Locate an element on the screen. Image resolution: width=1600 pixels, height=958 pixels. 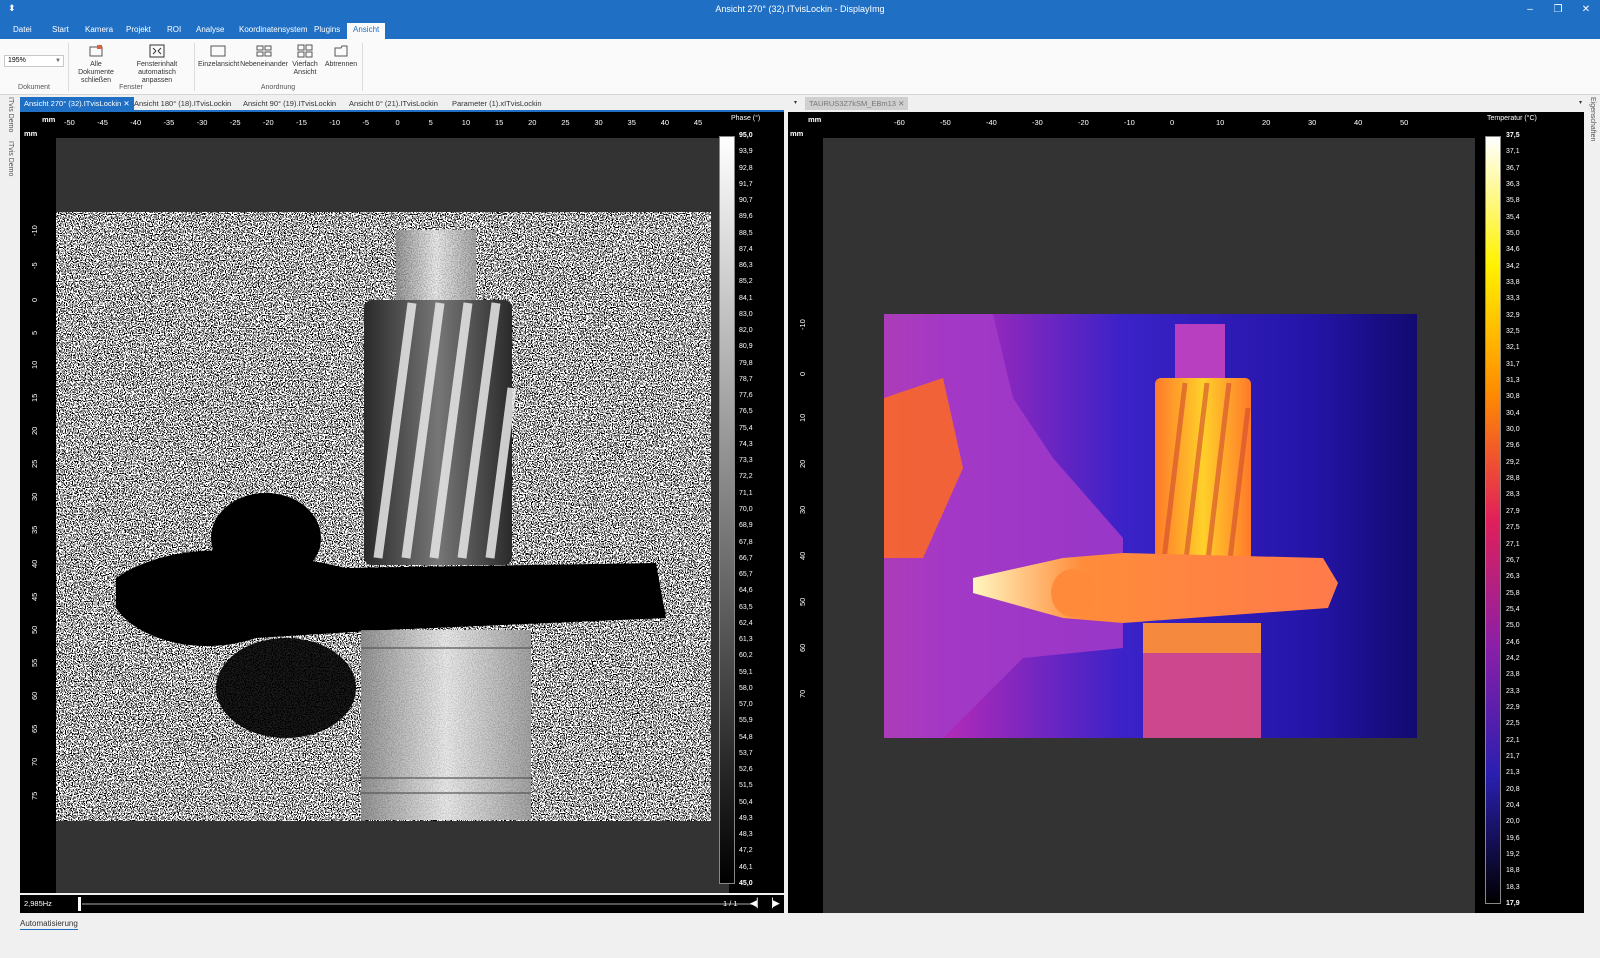
tab-analyse: Analyse is located at coordinates (210, 31).